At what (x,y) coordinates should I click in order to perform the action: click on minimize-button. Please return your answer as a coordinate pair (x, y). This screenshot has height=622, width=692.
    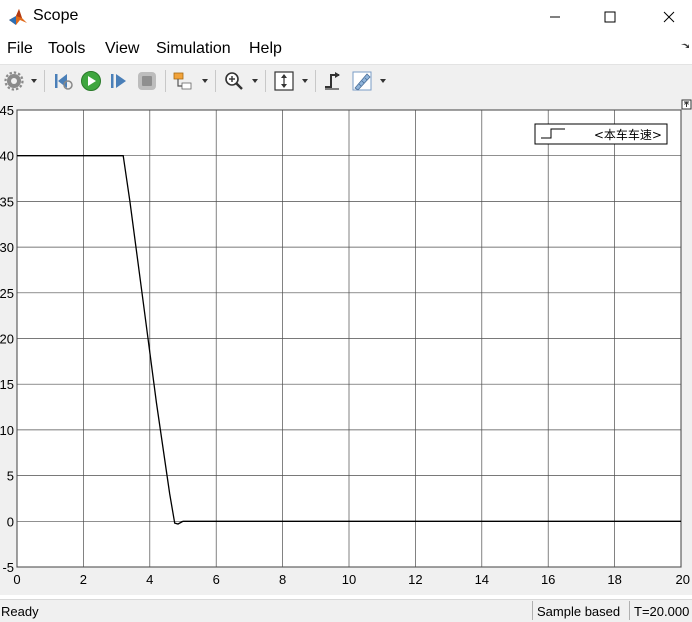
    Looking at the image, I should click on (555, 17).